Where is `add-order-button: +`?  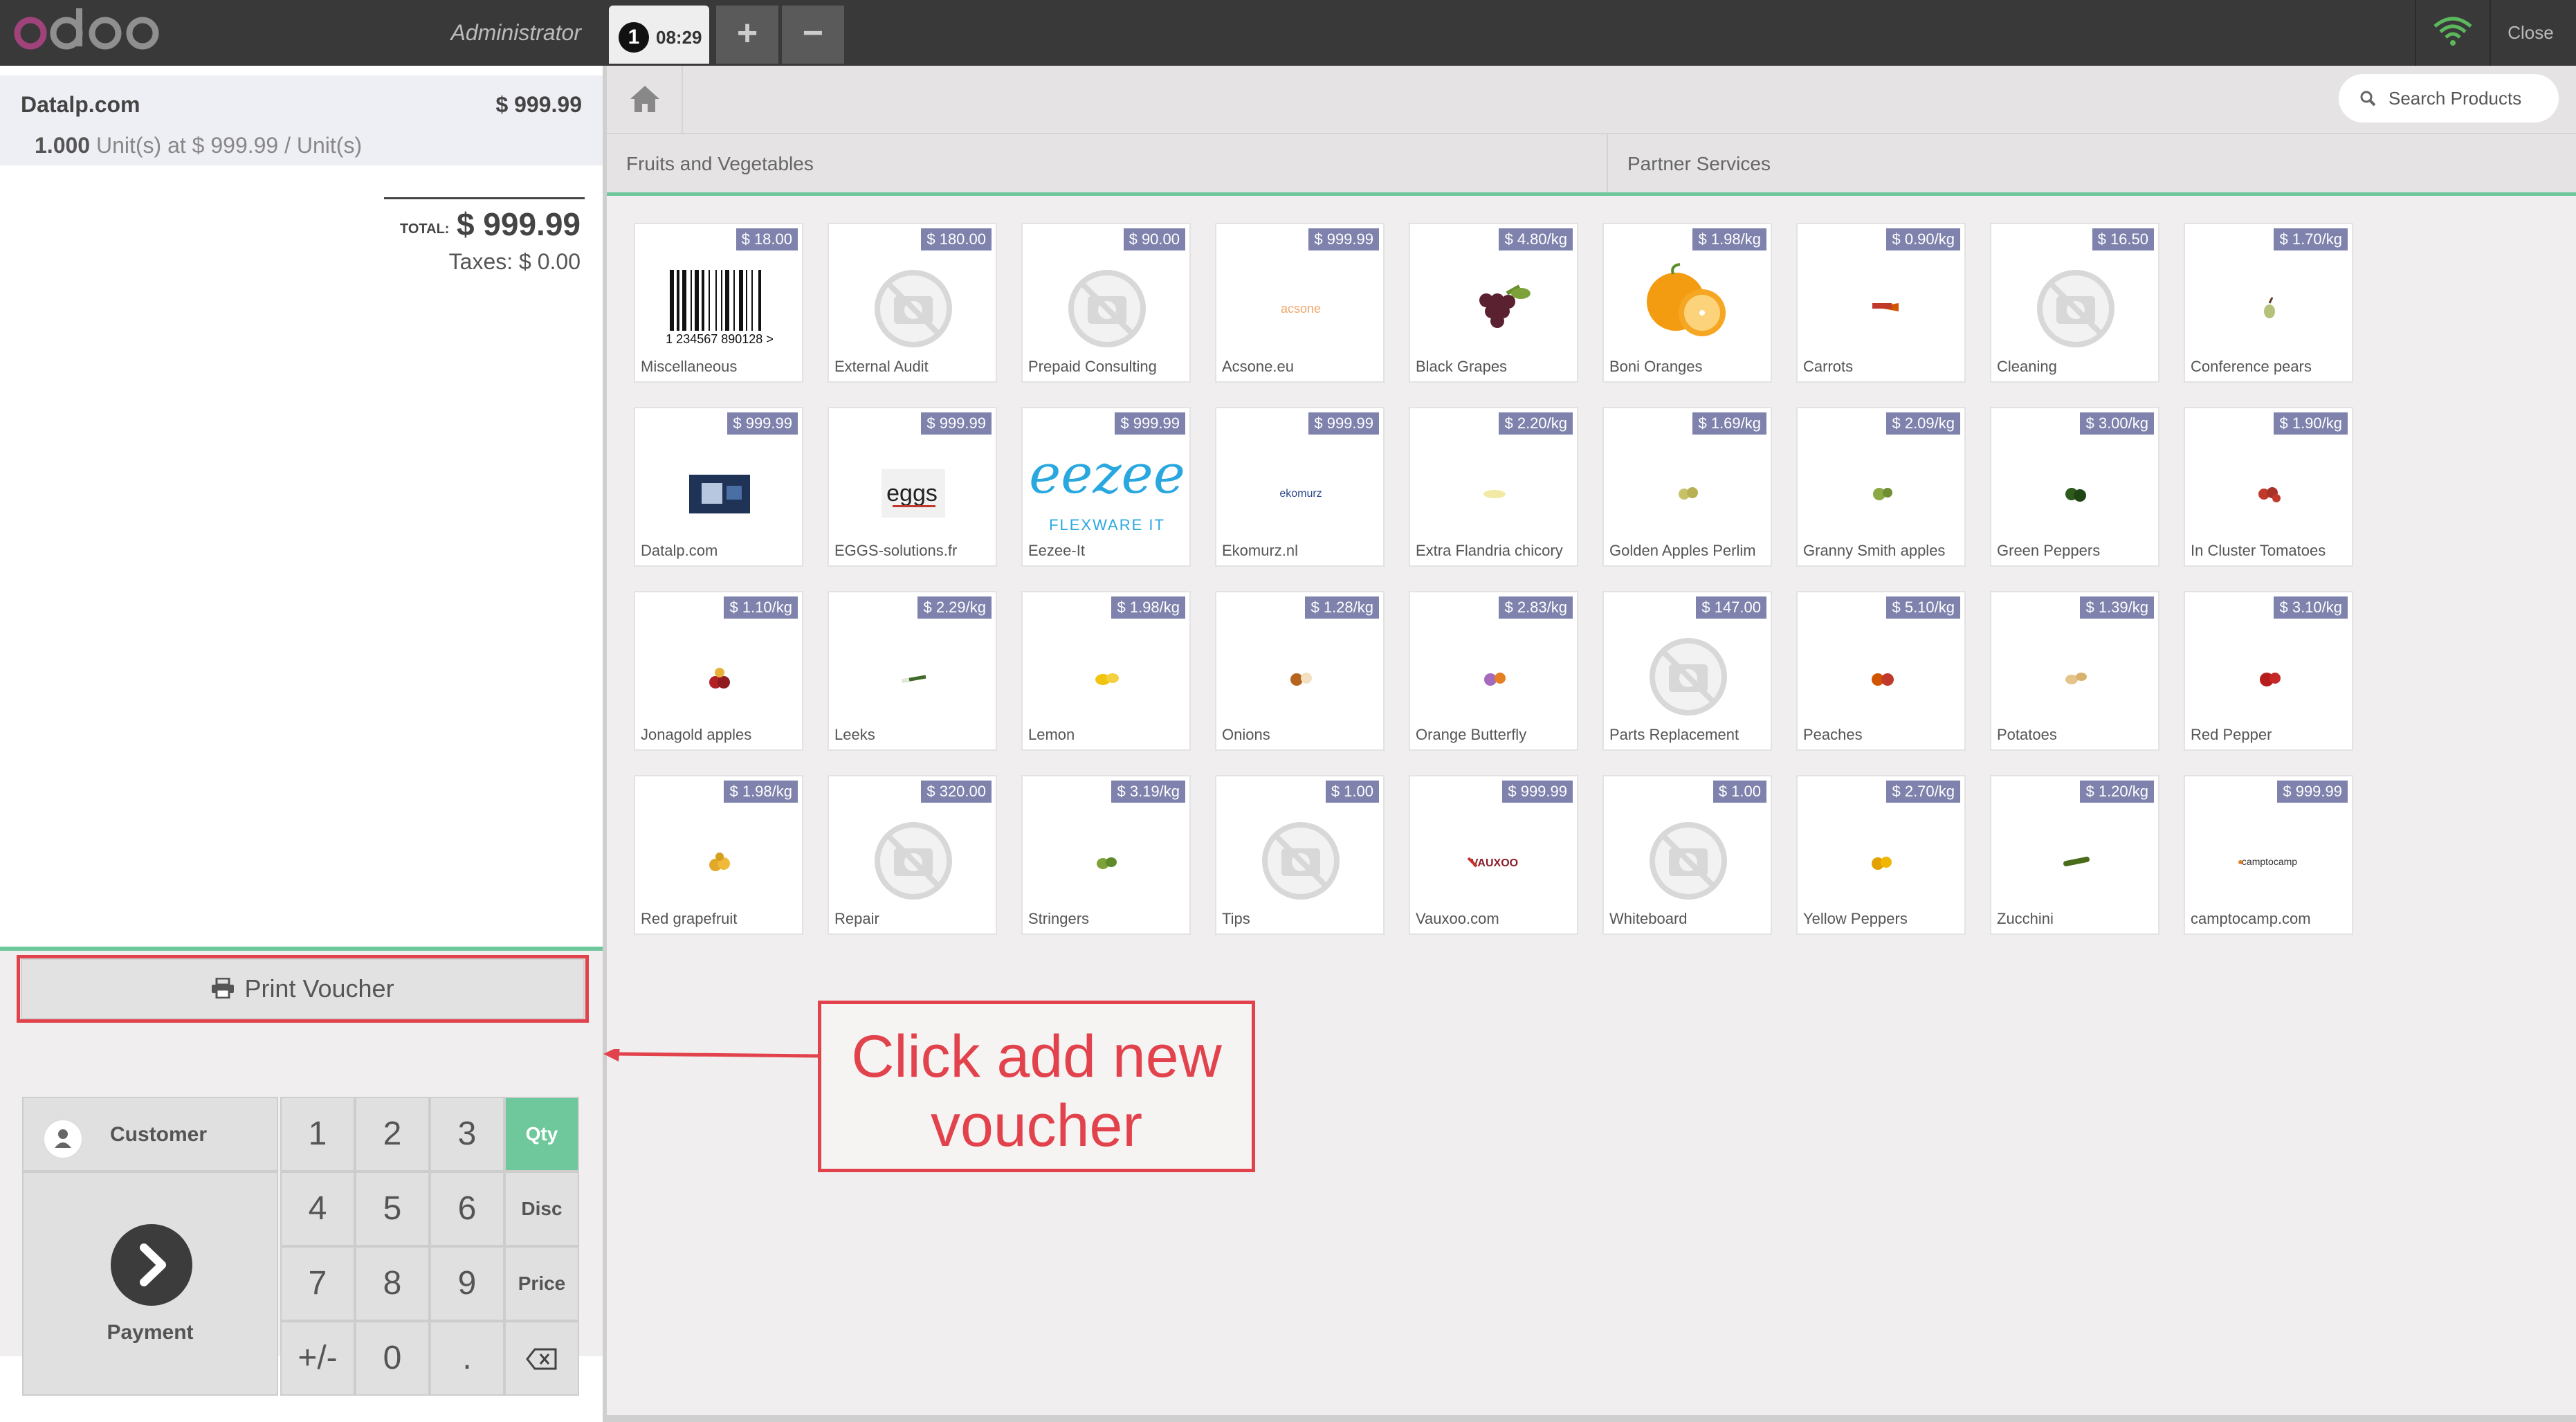
add-order-button: + is located at coordinates (747, 35).